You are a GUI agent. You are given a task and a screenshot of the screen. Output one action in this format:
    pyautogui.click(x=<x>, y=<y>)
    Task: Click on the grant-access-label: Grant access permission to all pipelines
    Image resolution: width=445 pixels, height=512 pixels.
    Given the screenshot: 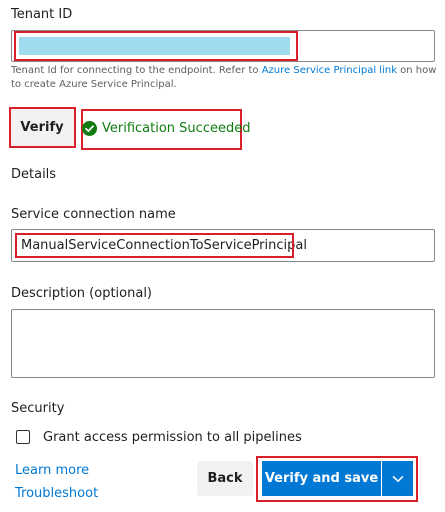 What is the action you would take?
    pyautogui.click(x=172, y=437)
    